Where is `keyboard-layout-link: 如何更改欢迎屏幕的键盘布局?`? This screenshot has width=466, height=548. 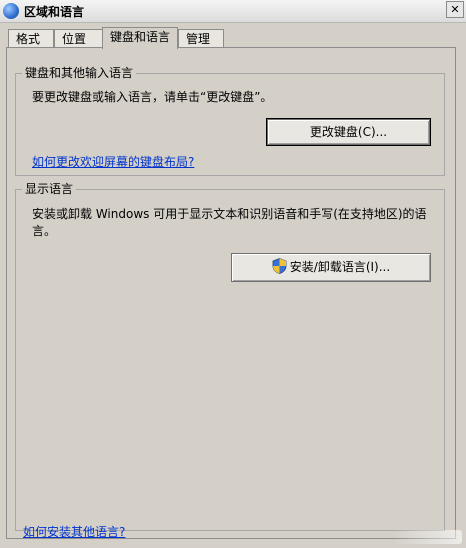
keyboard-layout-link: 如何更改欢迎屏幕的键盘布局? is located at coordinates (113, 161).